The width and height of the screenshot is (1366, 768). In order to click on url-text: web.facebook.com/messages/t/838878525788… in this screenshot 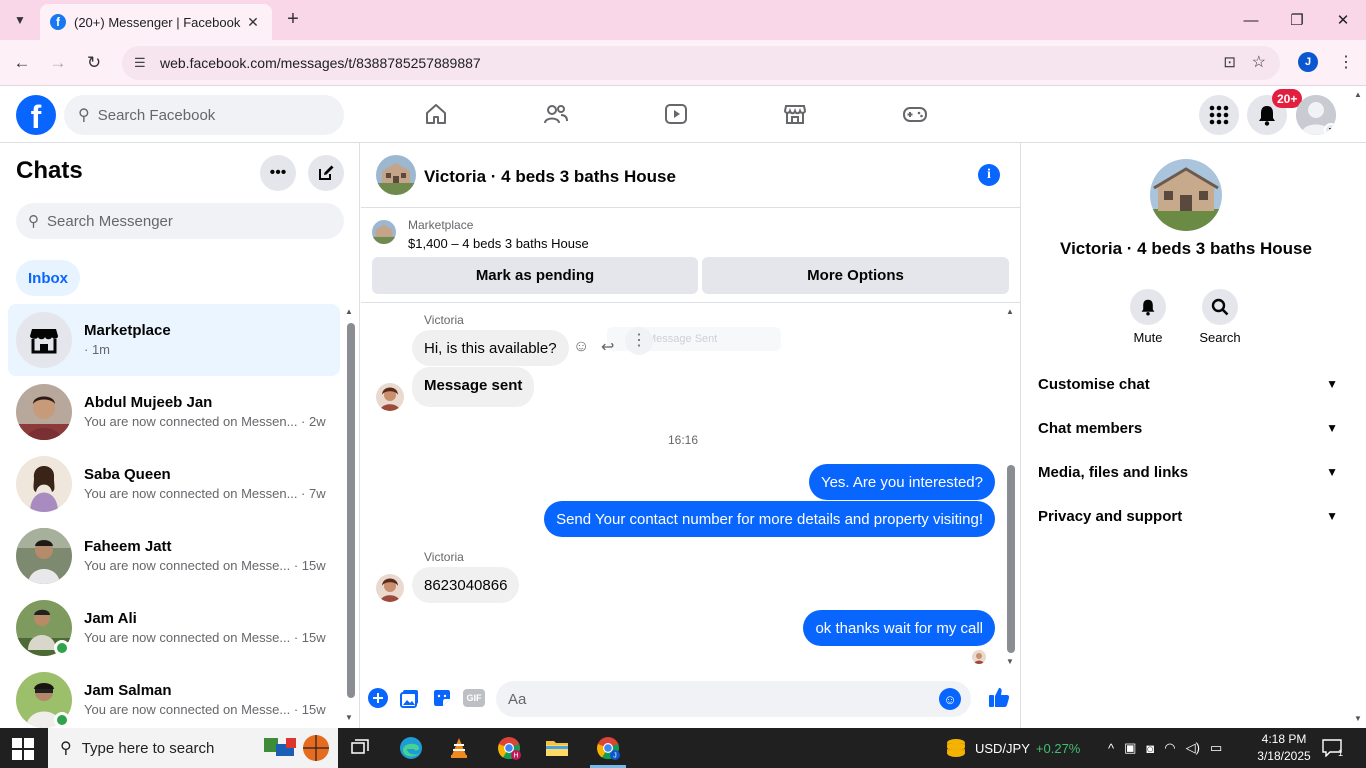, I will do `click(320, 63)`.